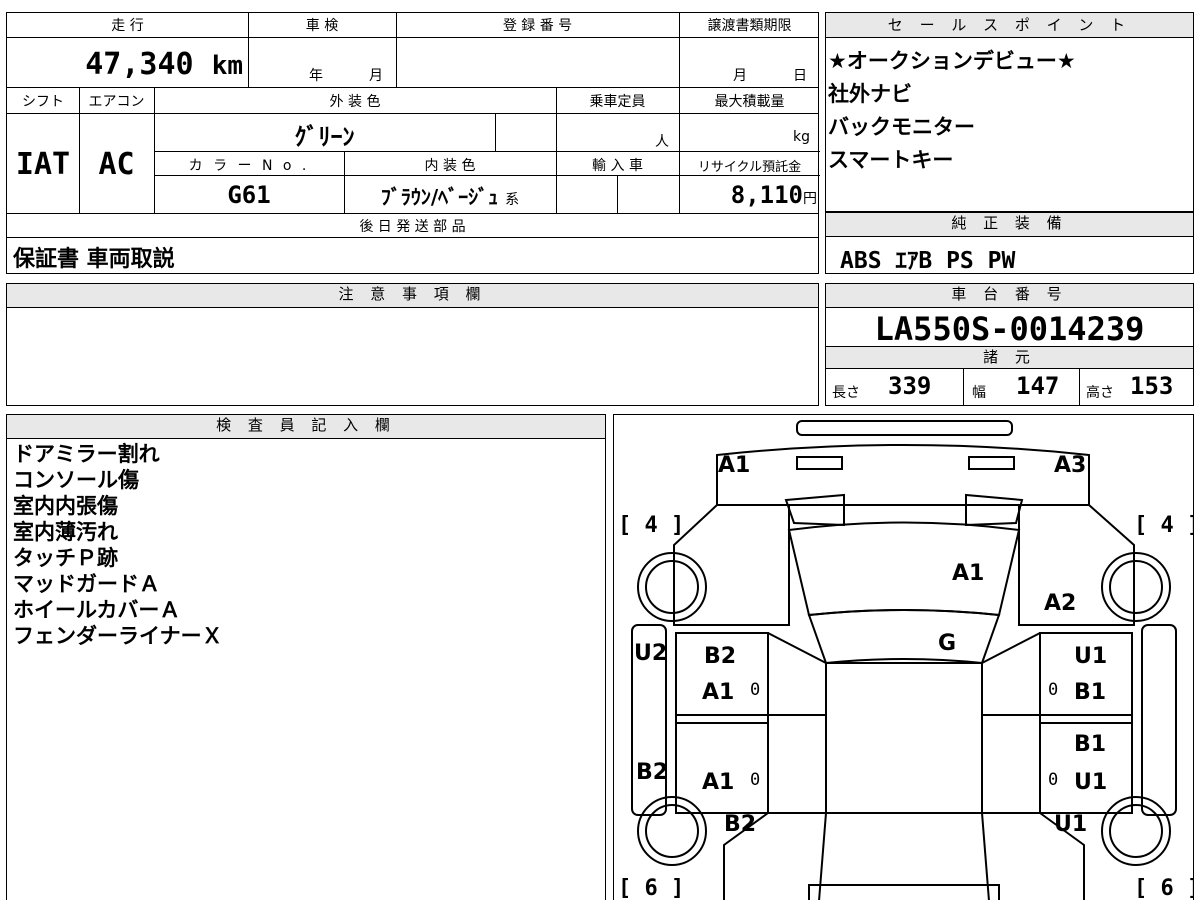 The image size is (1200, 900). What do you see at coordinates (651, 525) in the screenshot?
I see `tire-front-left: [ 4 ]` at bounding box center [651, 525].